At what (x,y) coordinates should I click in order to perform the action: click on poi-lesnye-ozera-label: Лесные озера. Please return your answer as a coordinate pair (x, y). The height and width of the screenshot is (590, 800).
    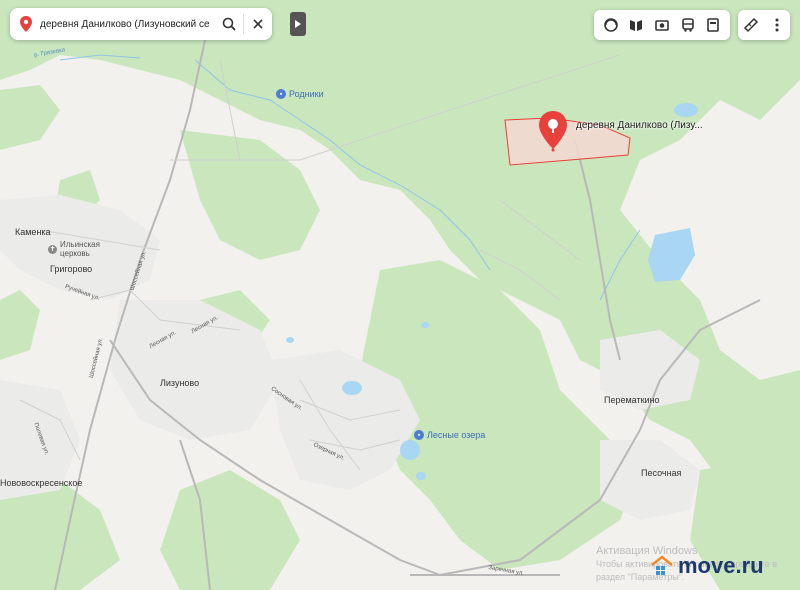
    Looking at the image, I should click on (456, 435).